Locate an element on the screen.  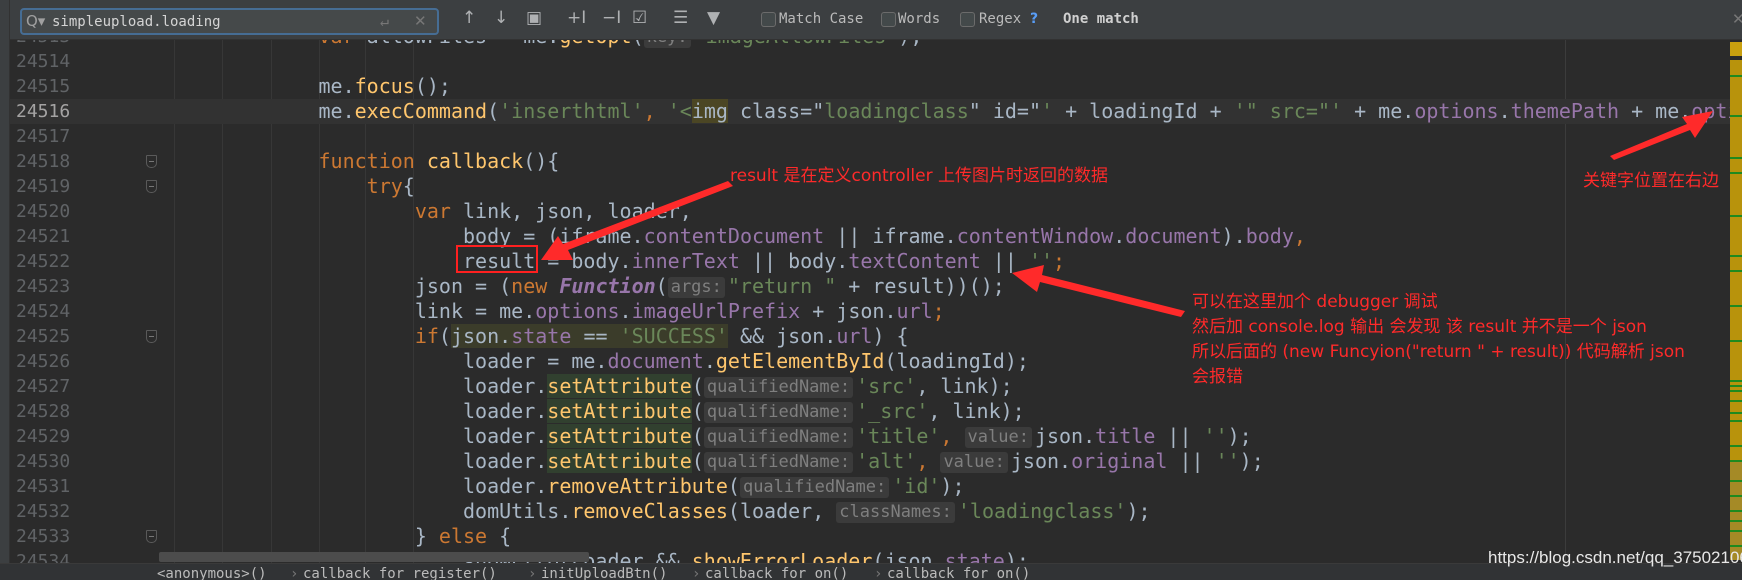
arrow-to-scroll-marker is located at coordinates (1661, 135).